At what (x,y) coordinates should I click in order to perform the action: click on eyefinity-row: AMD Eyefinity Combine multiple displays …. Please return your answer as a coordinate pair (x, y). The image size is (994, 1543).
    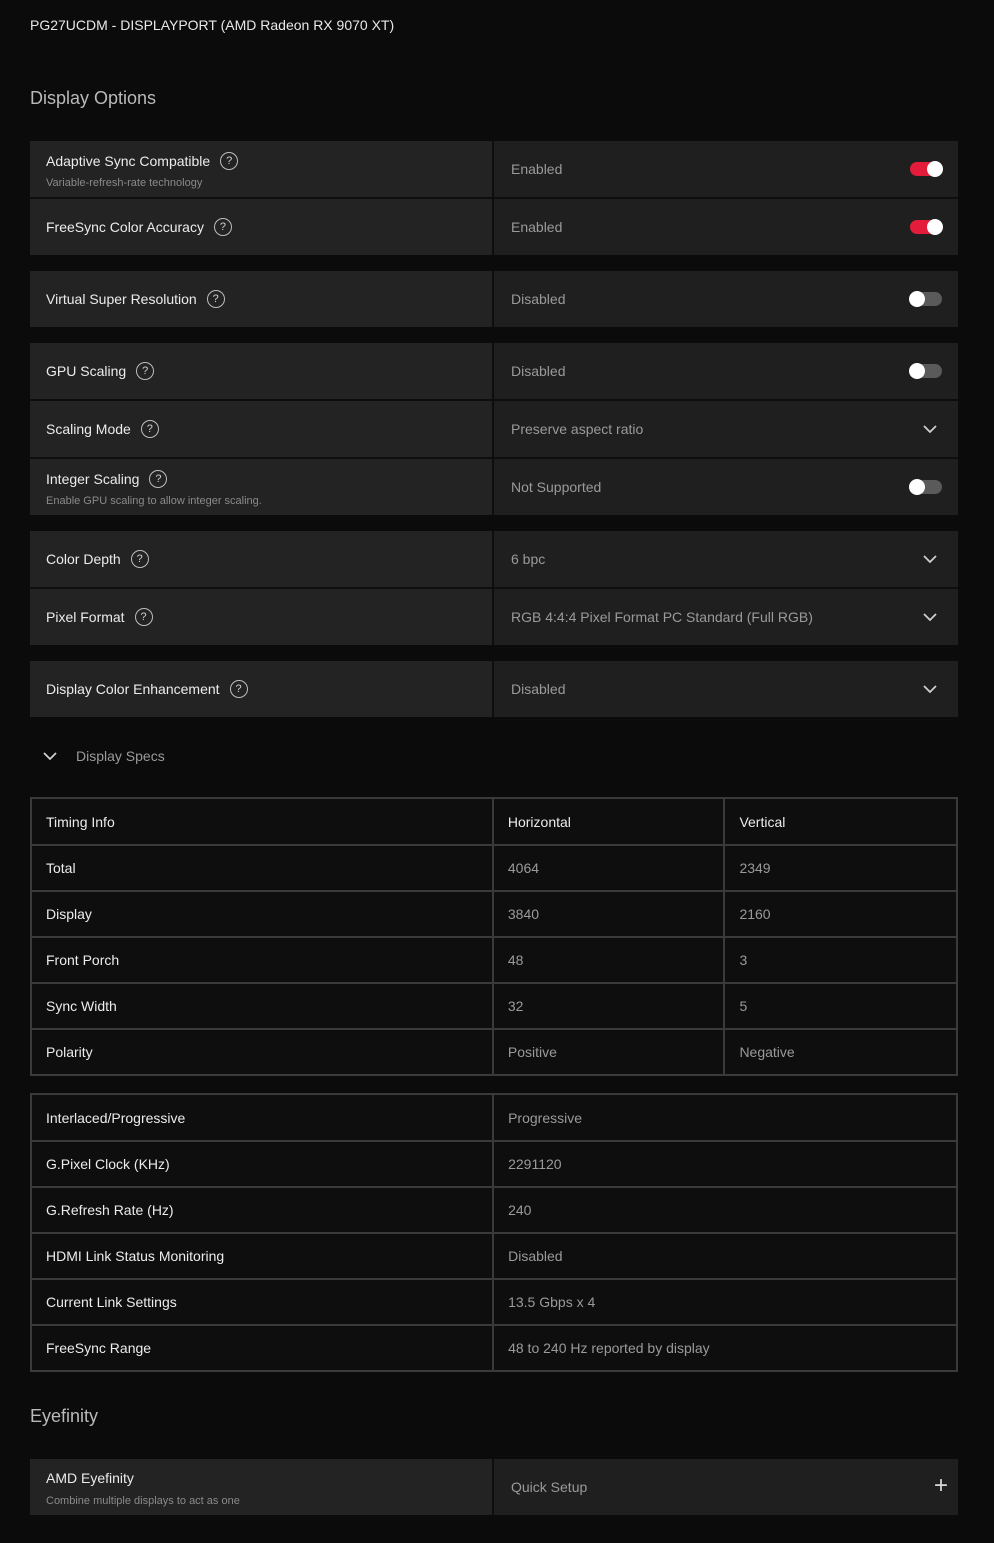
    Looking at the image, I should click on (494, 1487).